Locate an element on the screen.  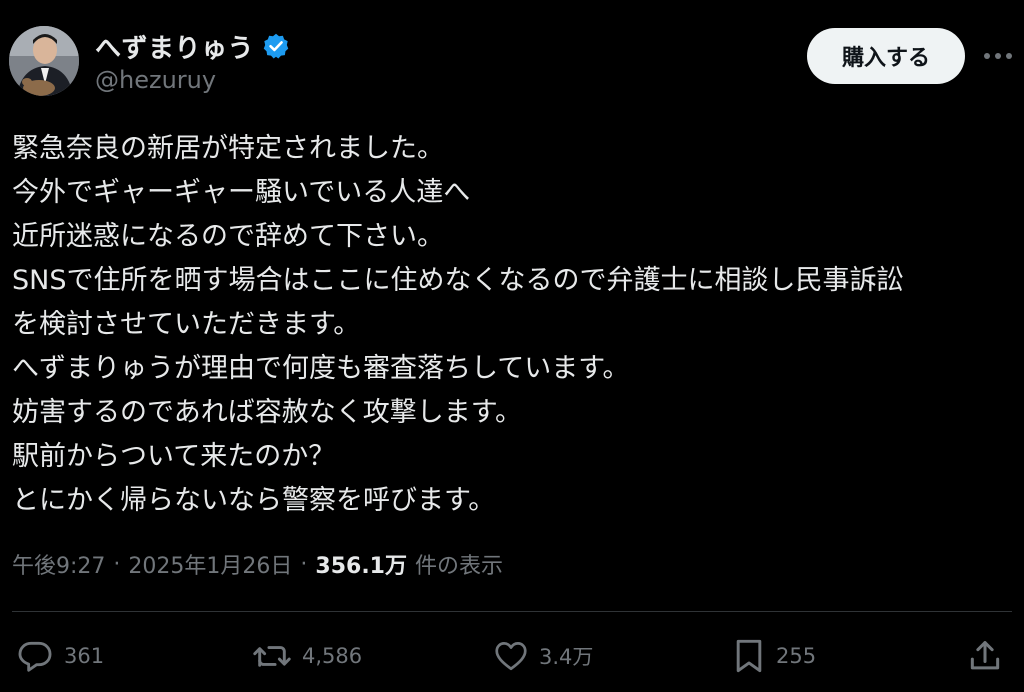
buy-button: 購入する is located at coordinates (886, 56).